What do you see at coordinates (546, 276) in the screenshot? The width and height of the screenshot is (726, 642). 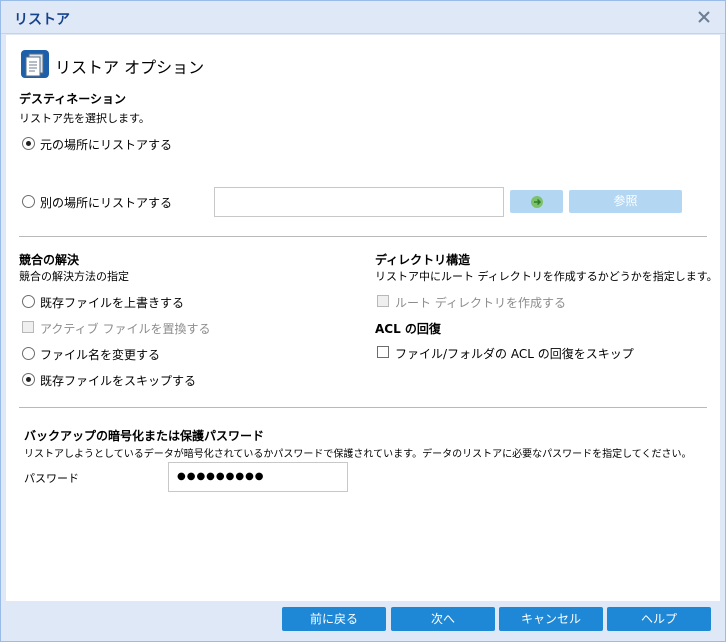 I see `directory-description: リストア中にルート ディレクトリを作成するかどうかを指定します。` at bounding box center [546, 276].